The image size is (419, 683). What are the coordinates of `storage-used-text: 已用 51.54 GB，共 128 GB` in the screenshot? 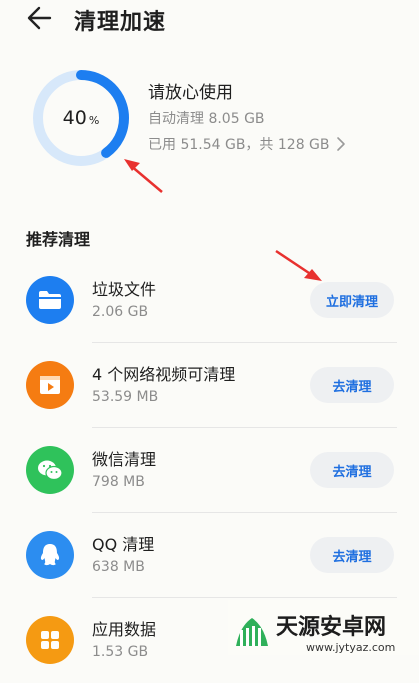 It's located at (239, 145).